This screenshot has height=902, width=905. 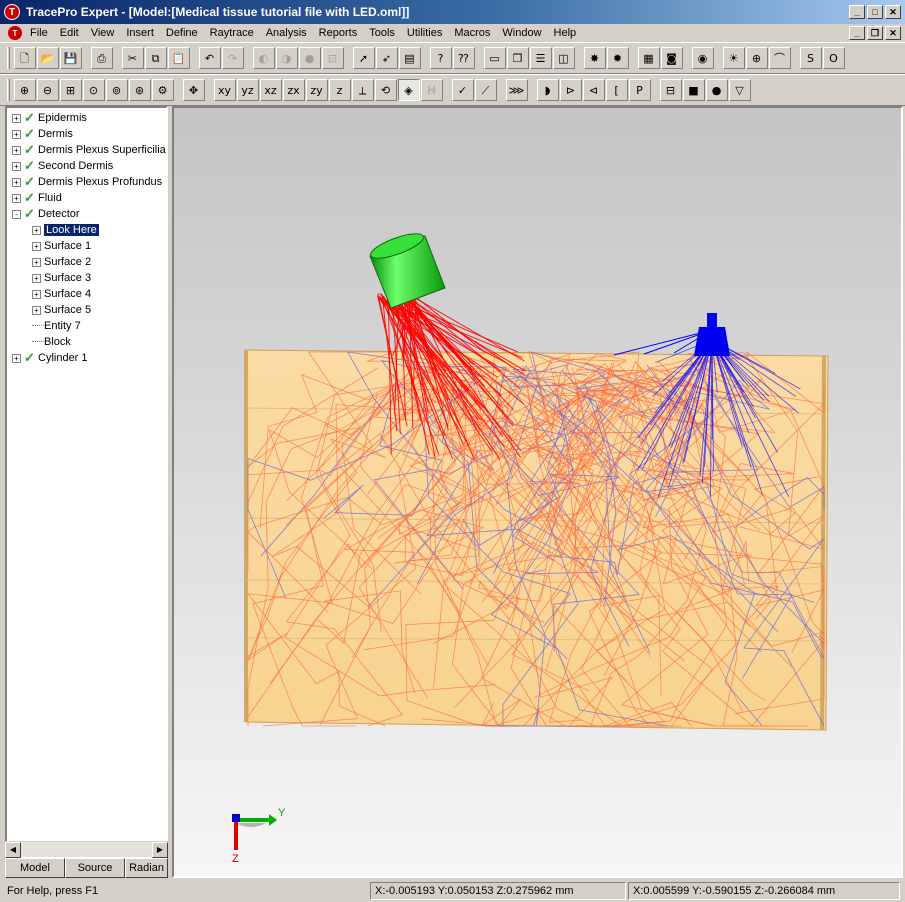 What do you see at coordinates (739, 90) in the screenshot?
I see `cone-icon: ▽` at bounding box center [739, 90].